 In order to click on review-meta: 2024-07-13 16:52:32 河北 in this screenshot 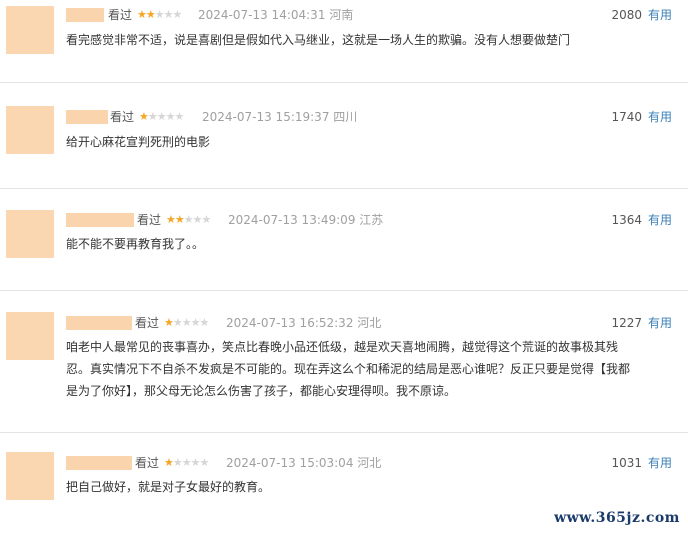, I will do `click(304, 323)`.